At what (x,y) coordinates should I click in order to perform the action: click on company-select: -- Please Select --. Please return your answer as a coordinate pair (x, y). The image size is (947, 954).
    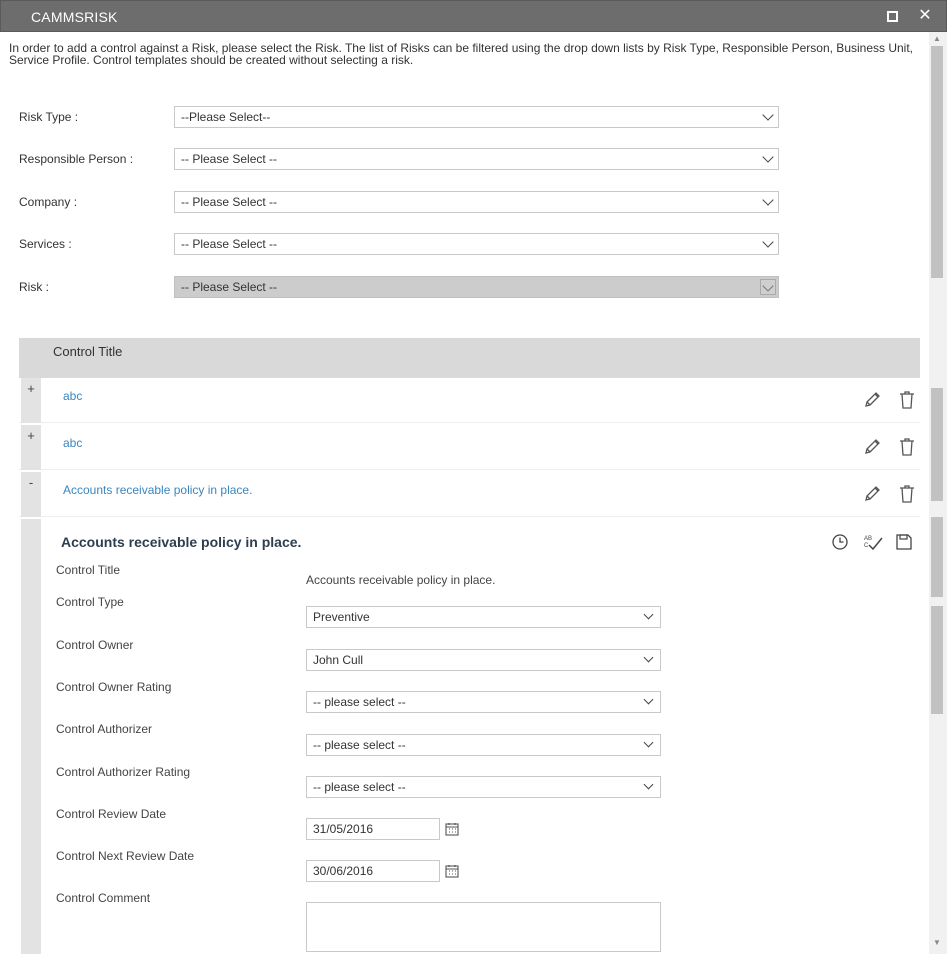
    Looking at the image, I should click on (476, 202).